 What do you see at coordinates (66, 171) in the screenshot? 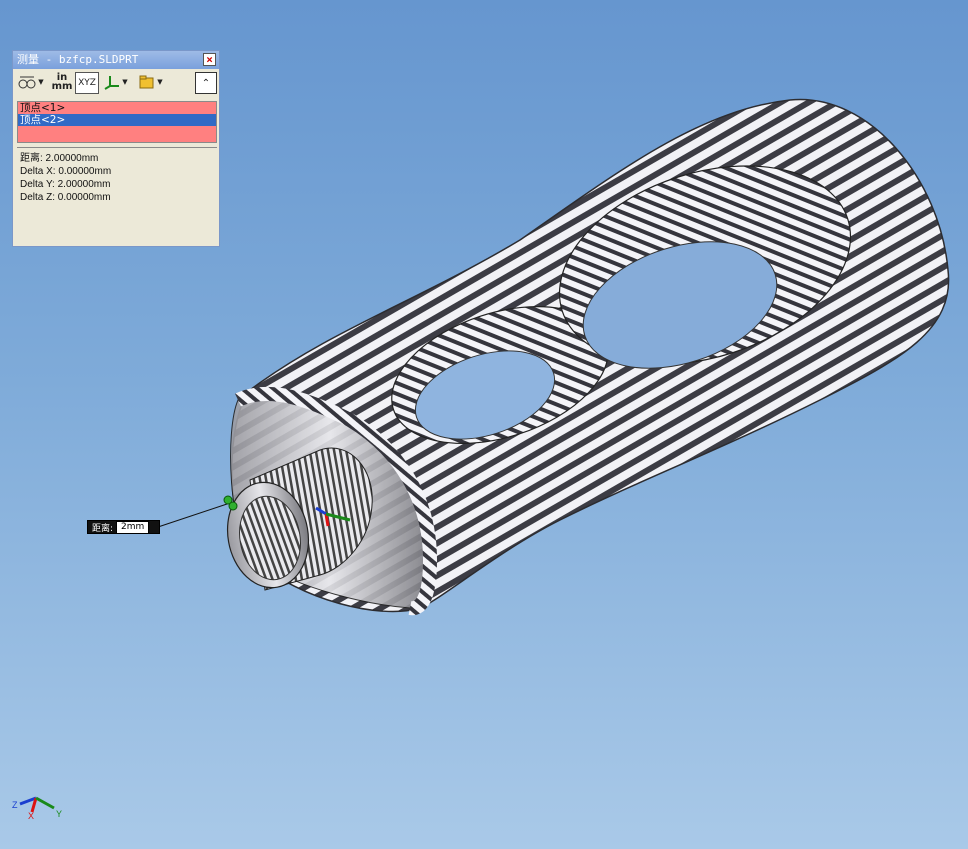
I see `result-delta-x: Delta X: 0.00000mm` at bounding box center [66, 171].